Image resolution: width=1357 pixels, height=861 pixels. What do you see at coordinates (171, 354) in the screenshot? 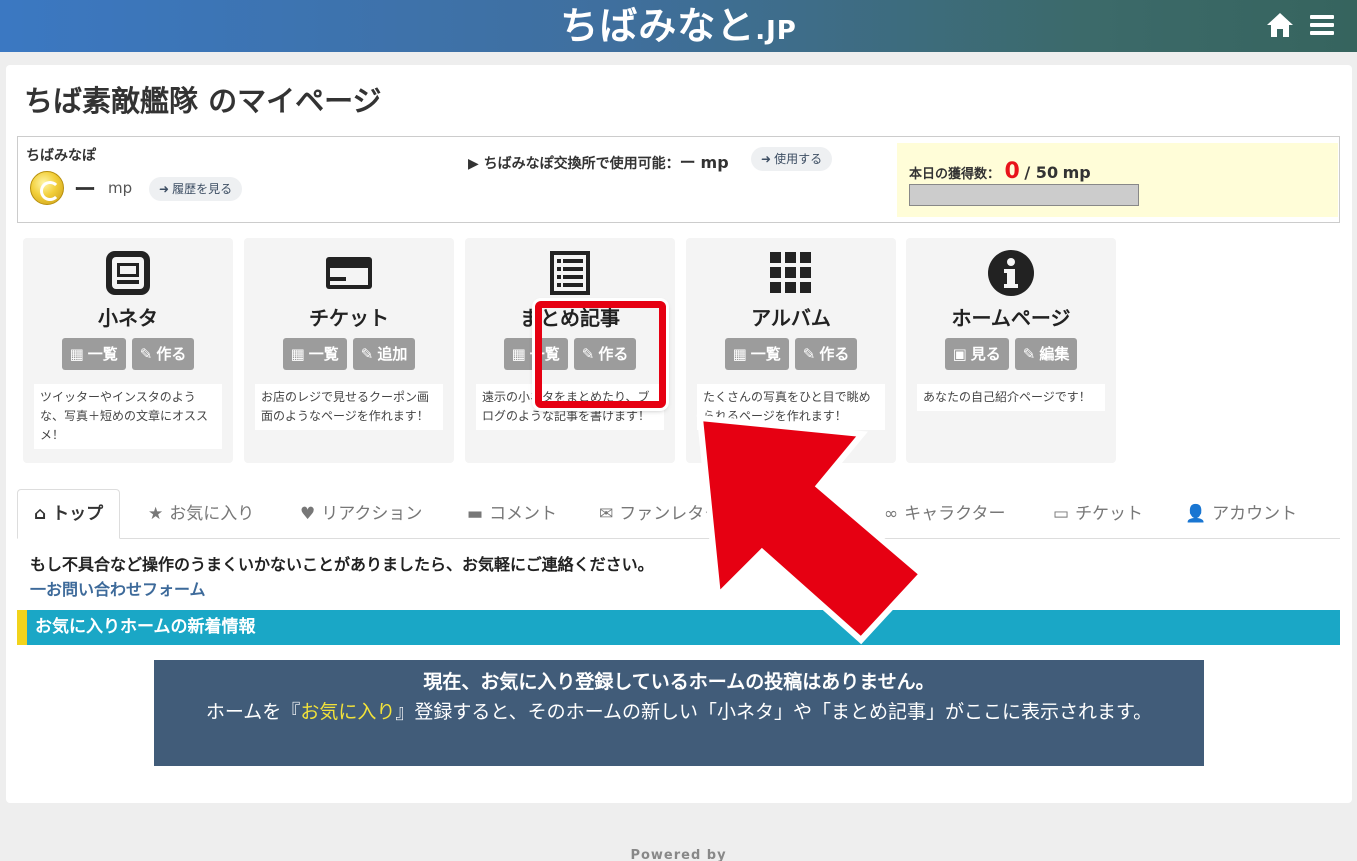
I see `button-label: 作る` at bounding box center [171, 354].